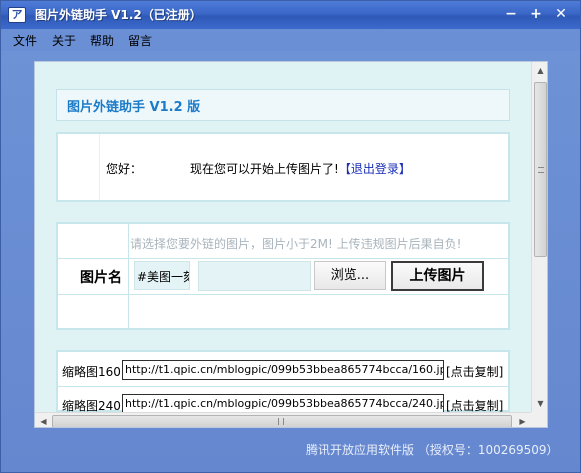  Describe the element at coordinates (79, 167) in the screenshot. I see `avatar` at that location.